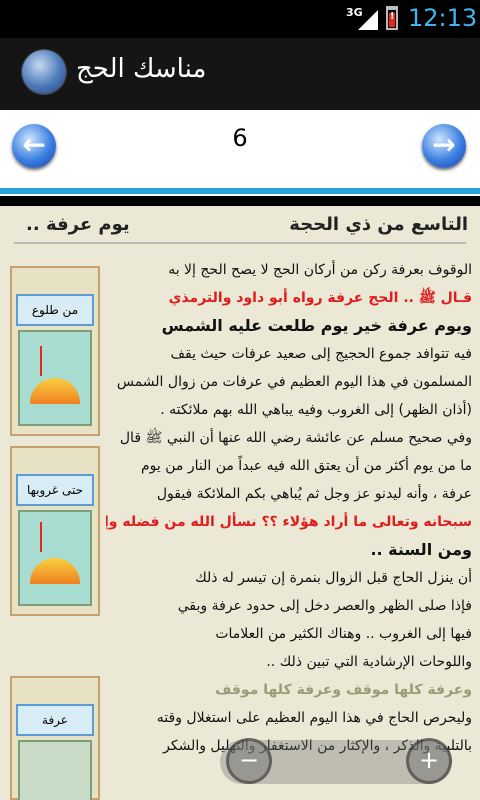 The height and width of the screenshot is (800, 480). What do you see at coordinates (55, 490) in the screenshot?
I see `sidebar-label: حتى غروبها` at bounding box center [55, 490].